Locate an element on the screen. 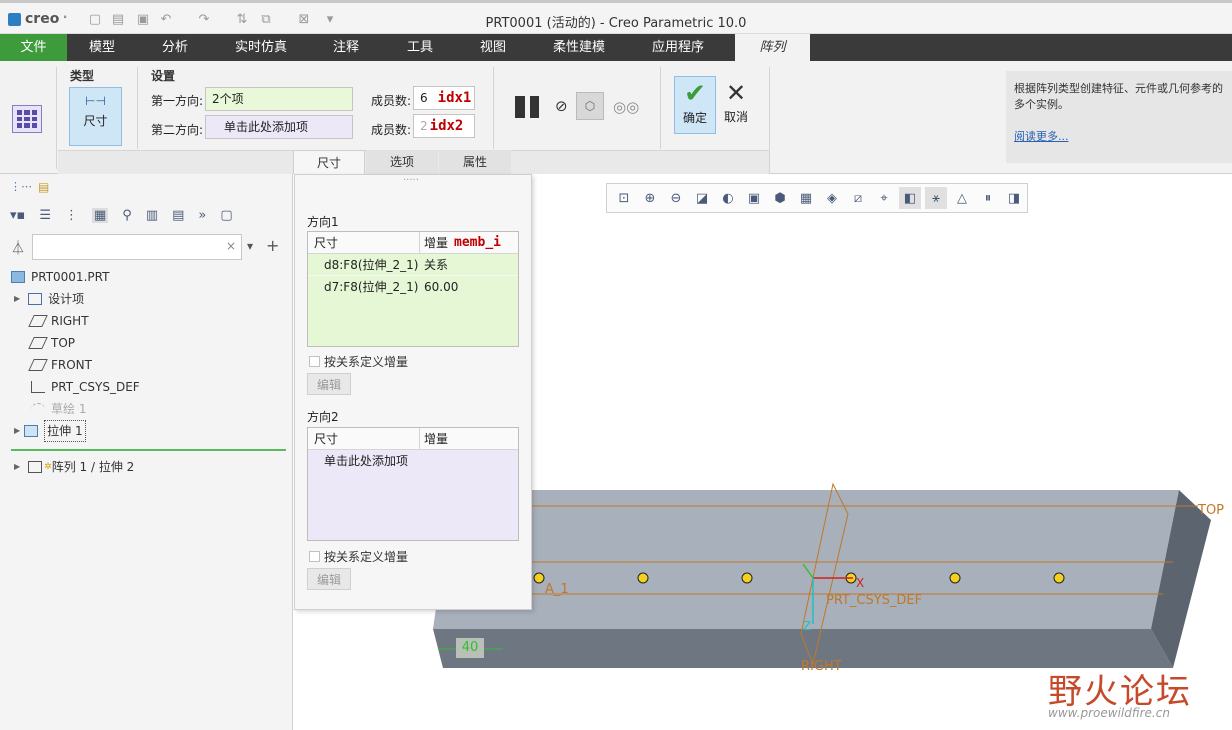 The image size is (1232, 730). tree-item-csys: PRT_CSYS_DEF is located at coordinates (85, 387).